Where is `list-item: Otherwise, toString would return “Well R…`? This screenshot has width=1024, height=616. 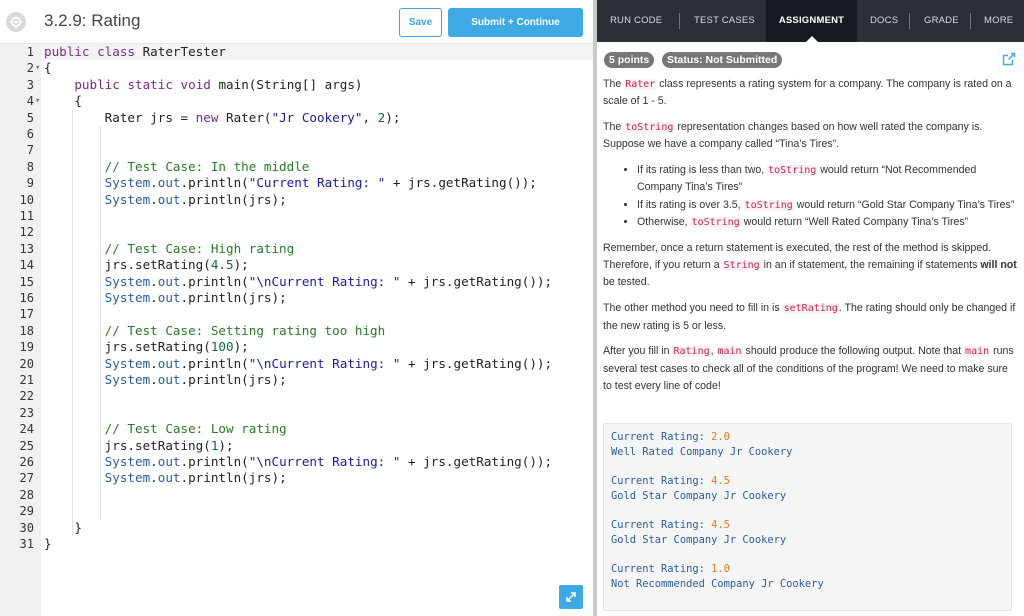
list-item: Otherwise, toString would return “Well R… is located at coordinates (827, 222).